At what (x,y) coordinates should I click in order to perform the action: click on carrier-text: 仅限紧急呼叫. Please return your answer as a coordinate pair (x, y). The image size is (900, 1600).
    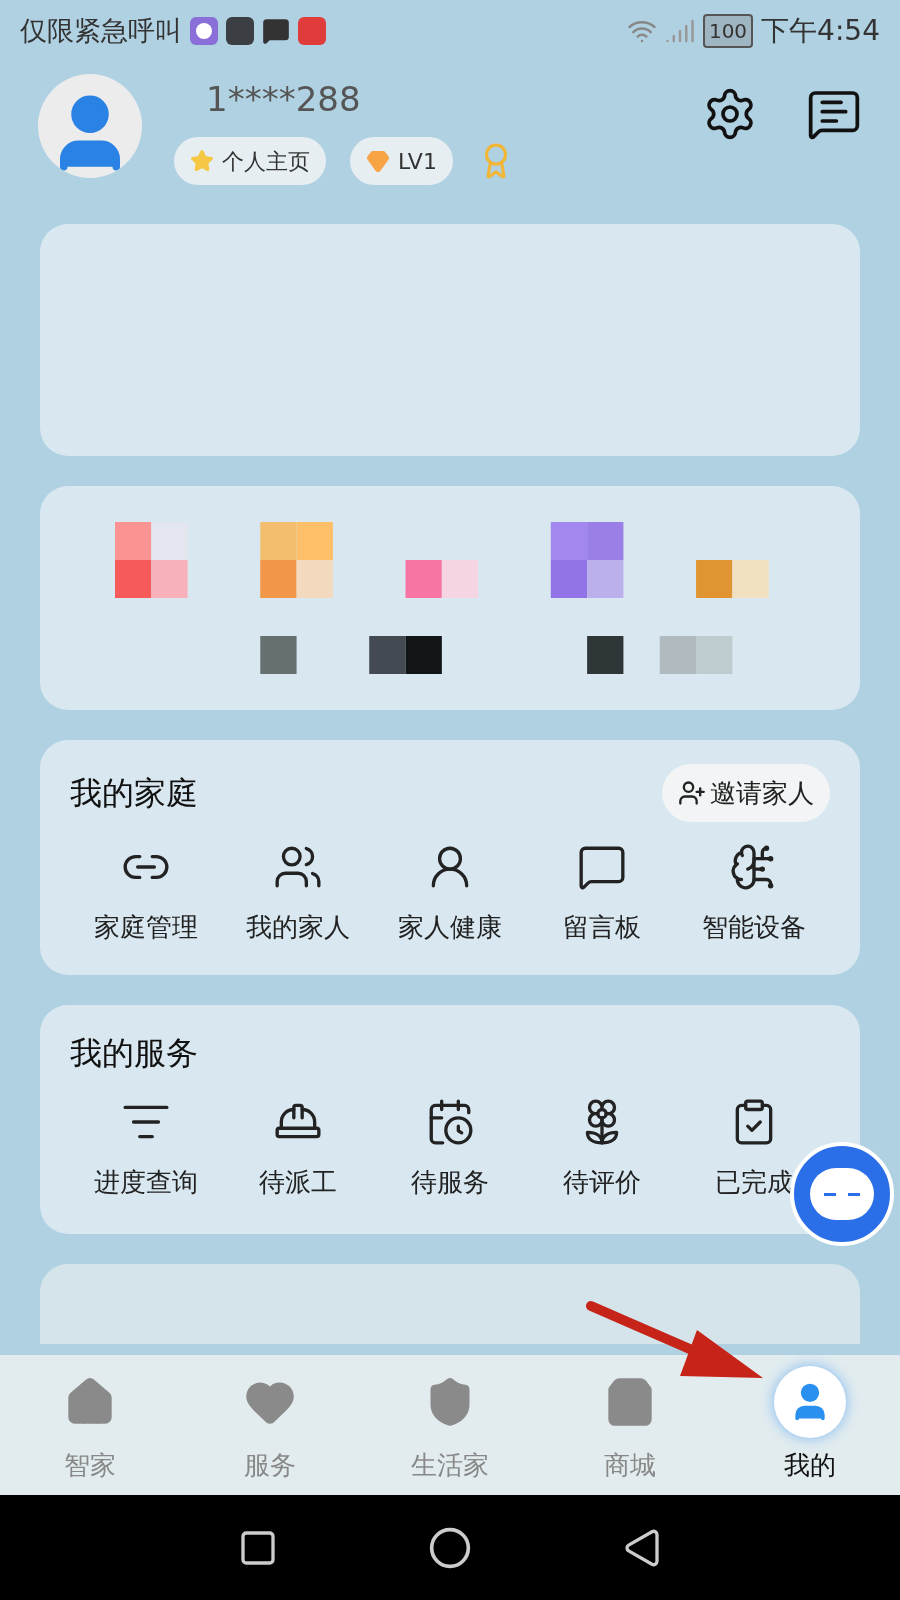
    Looking at the image, I should click on (101, 30).